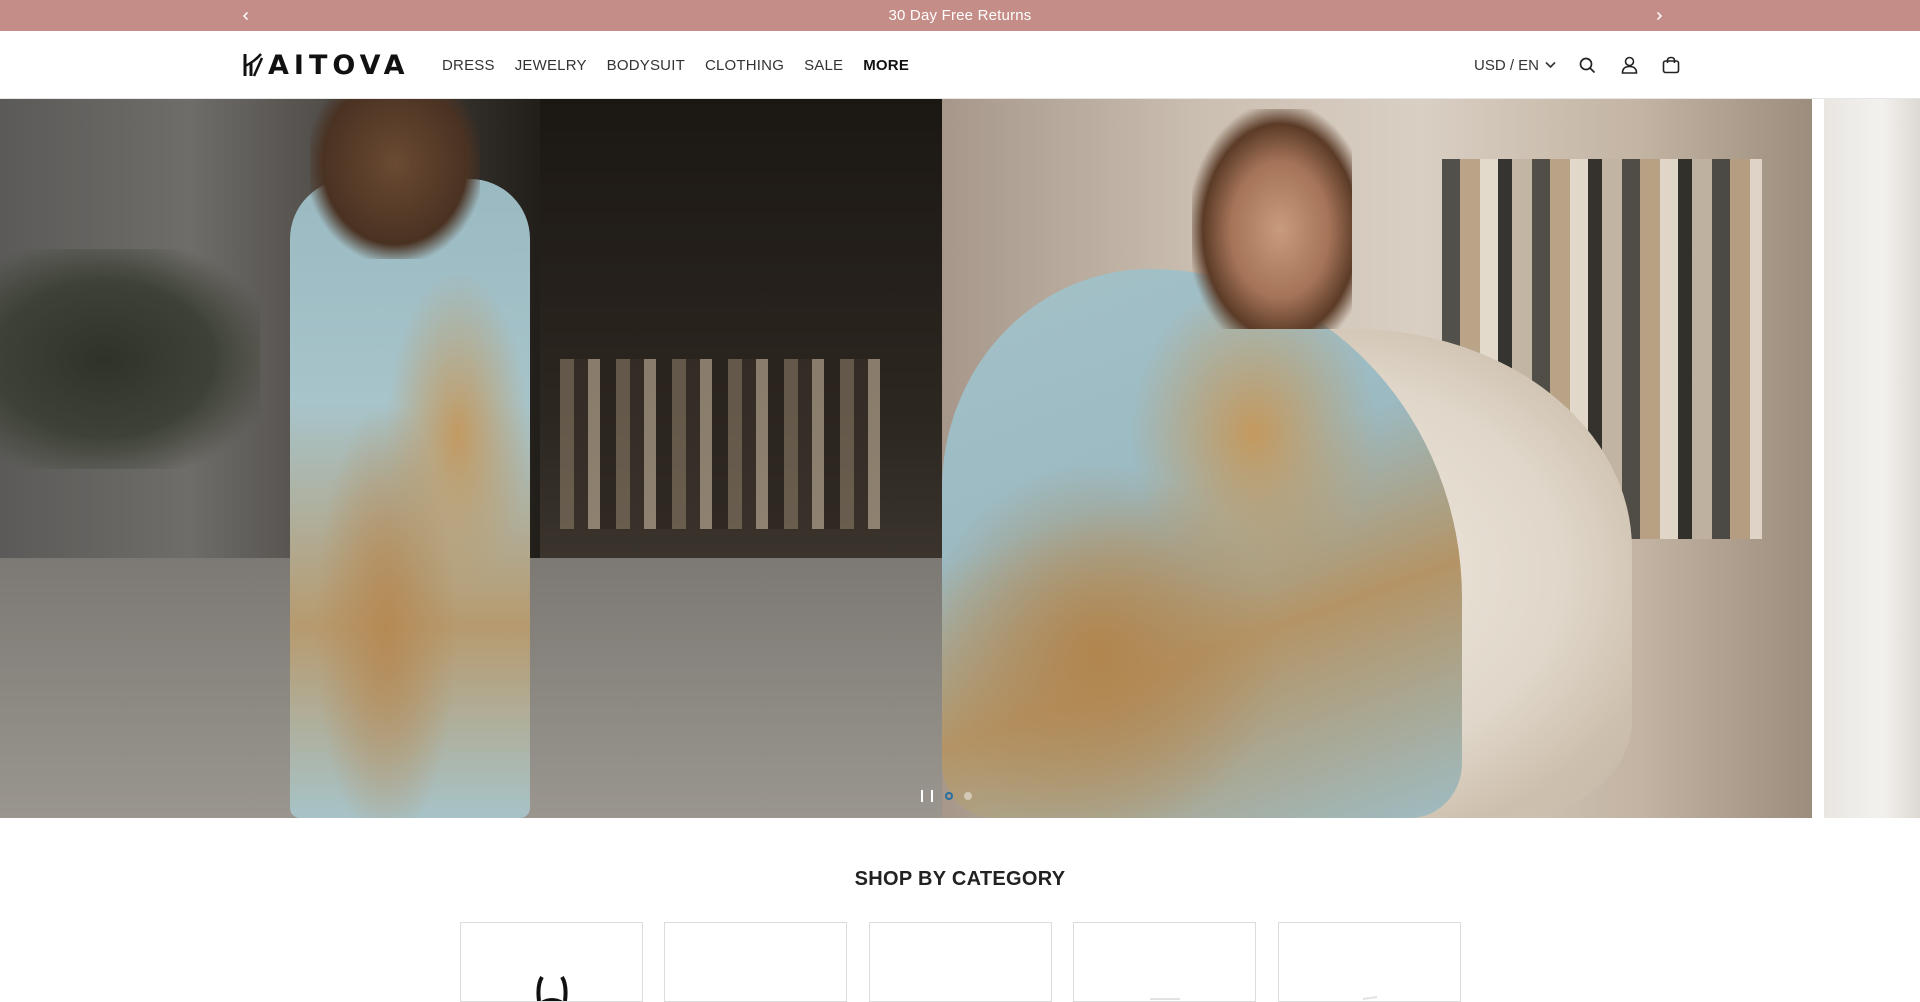 This screenshot has width=1920, height=1002. I want to click on announcement-prev-button, so click(246, 15).